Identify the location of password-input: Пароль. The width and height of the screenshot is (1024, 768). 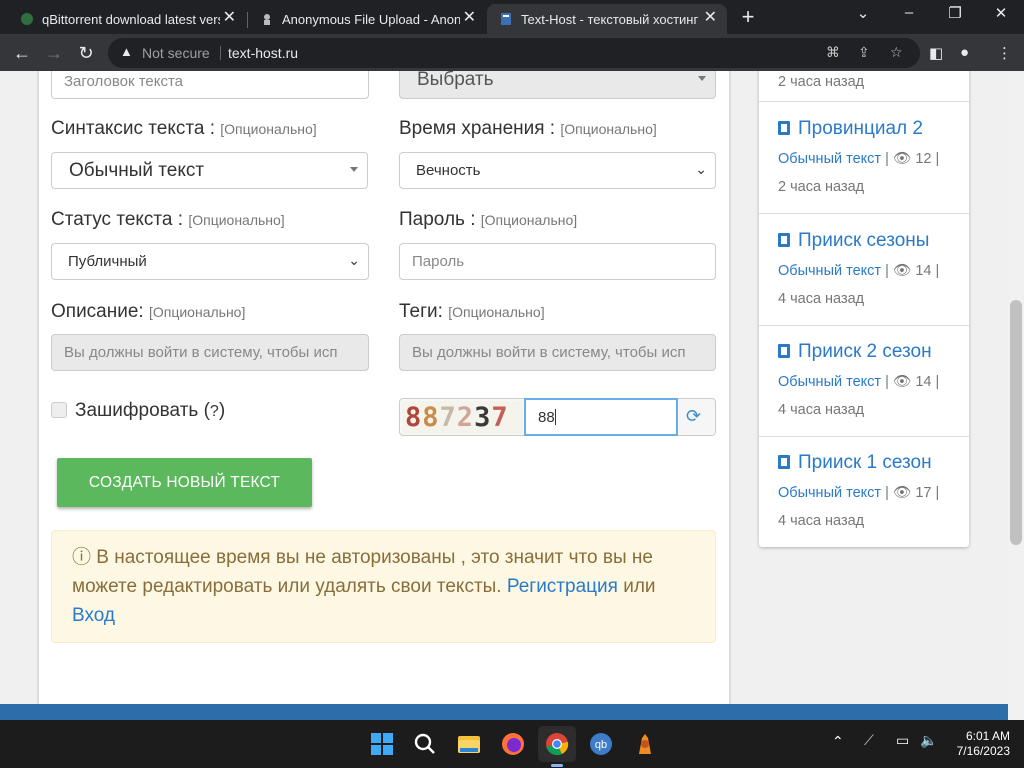
(557, 261).